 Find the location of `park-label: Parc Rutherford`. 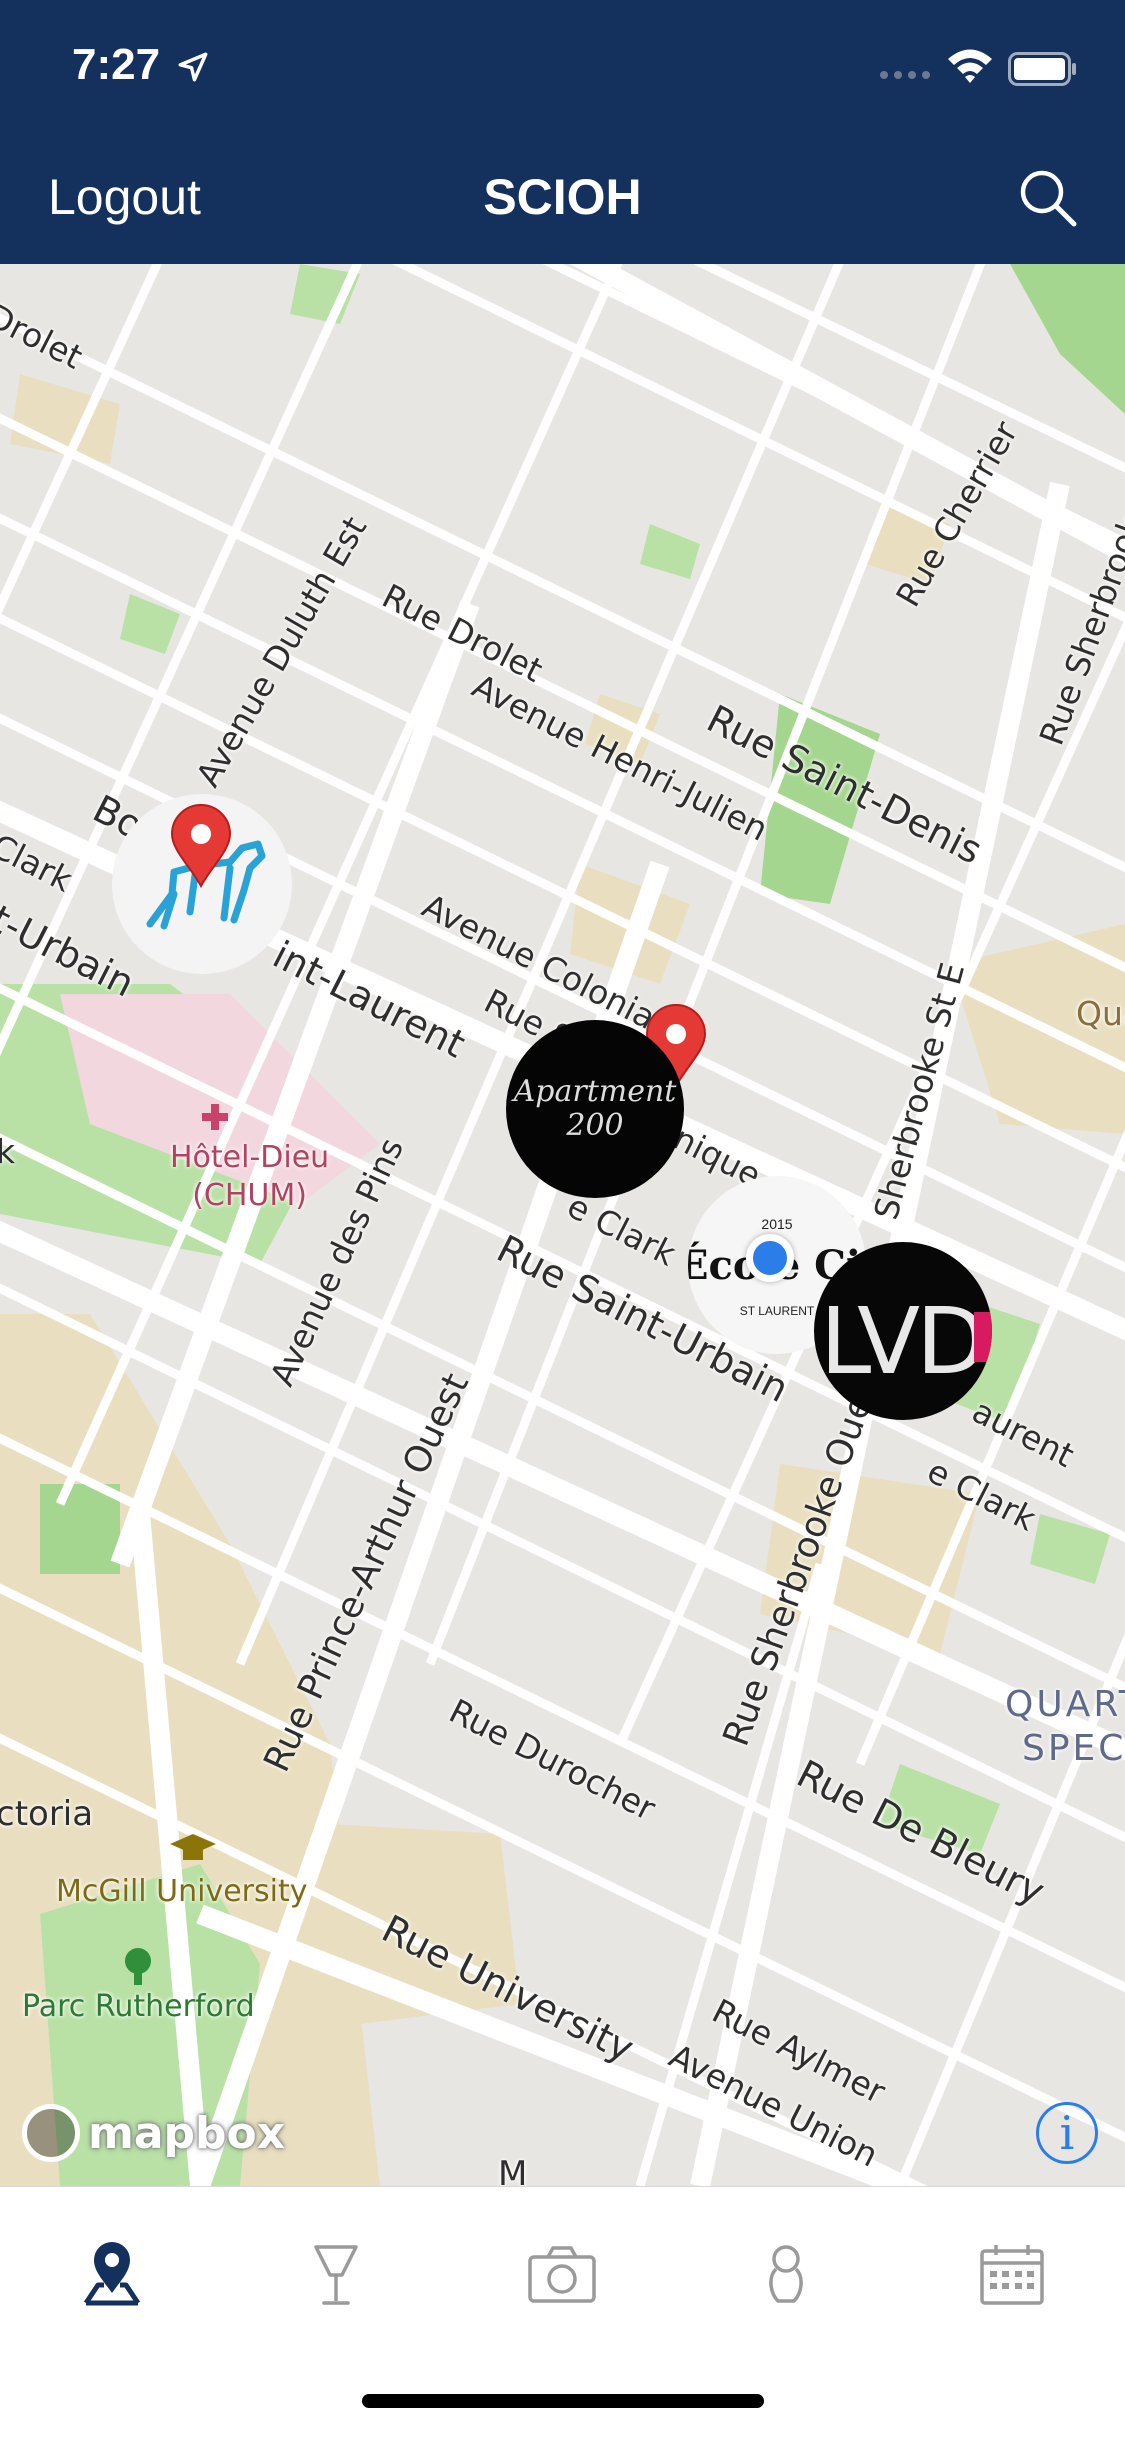

park-label: Parc Rutherford is located at coordinates (138, 2006).